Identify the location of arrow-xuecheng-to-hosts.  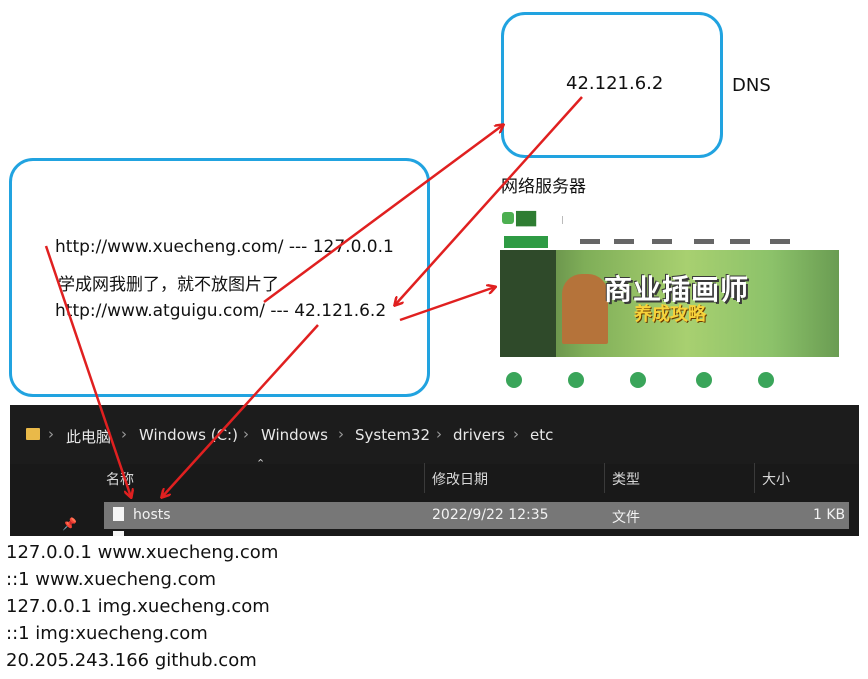
(87, 371).